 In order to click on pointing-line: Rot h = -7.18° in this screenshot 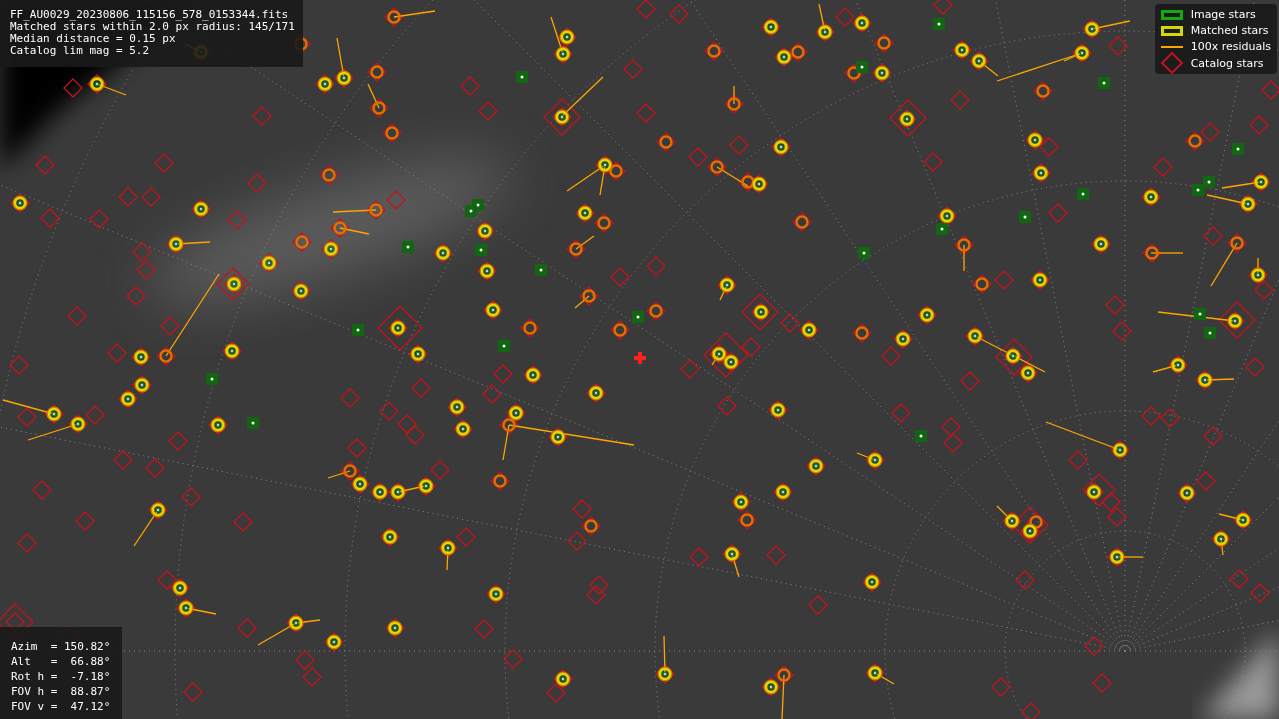, I will do `click(61, 676)`.